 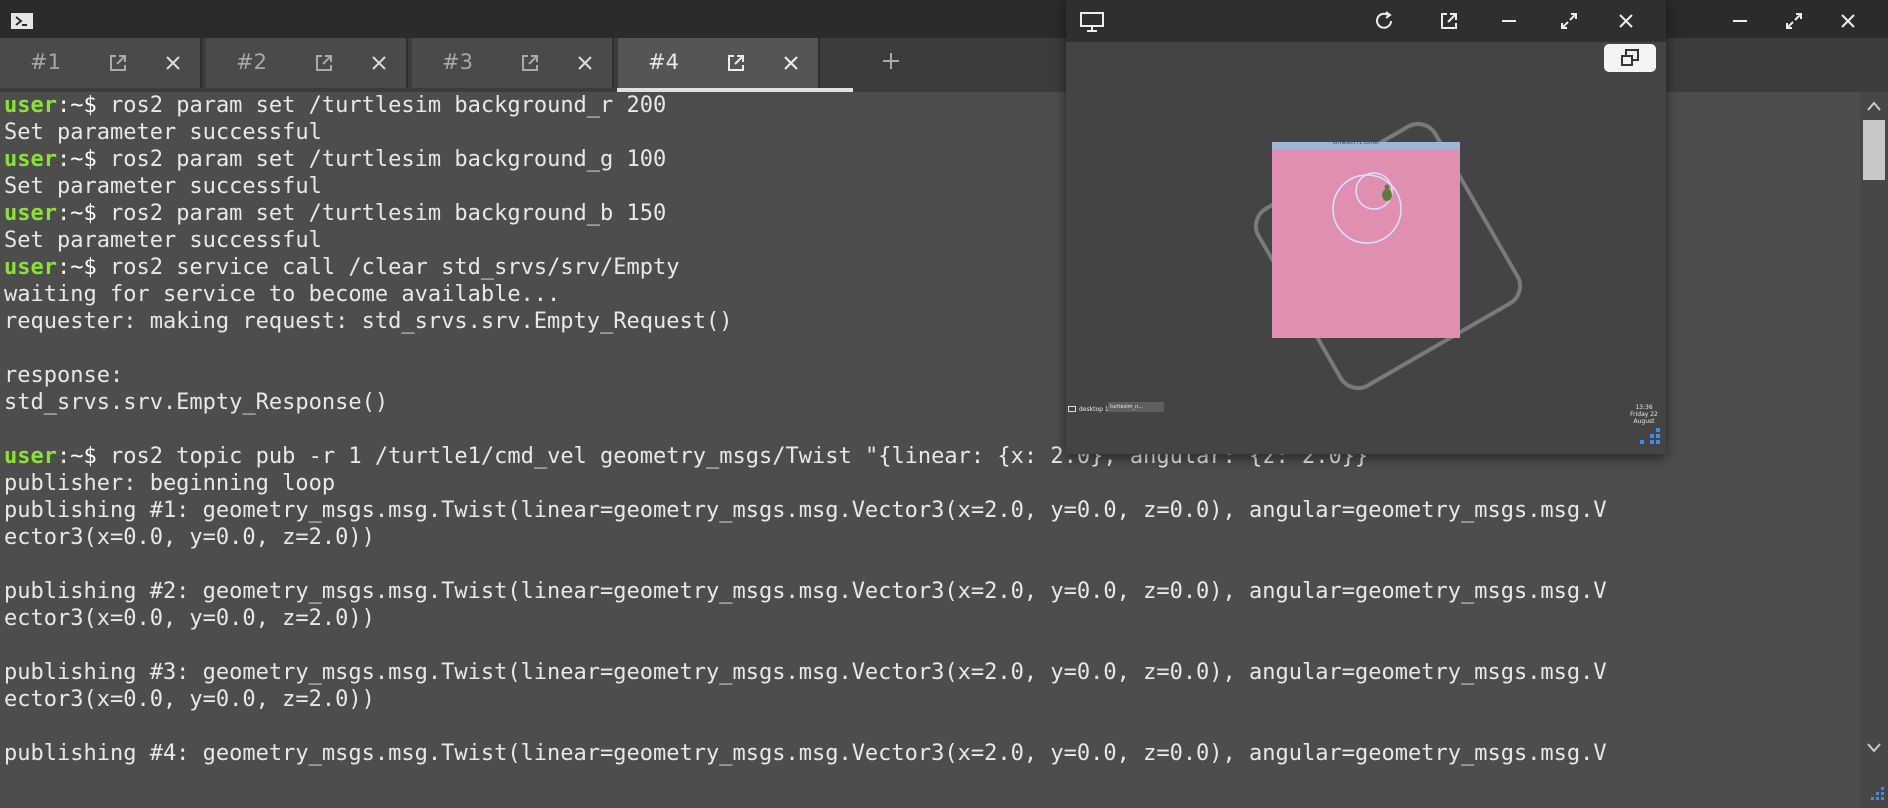 What do you see at coordinates (307, 63) in the screenshot?
I see `tab-2: #2` at bounding box center [307, 63].